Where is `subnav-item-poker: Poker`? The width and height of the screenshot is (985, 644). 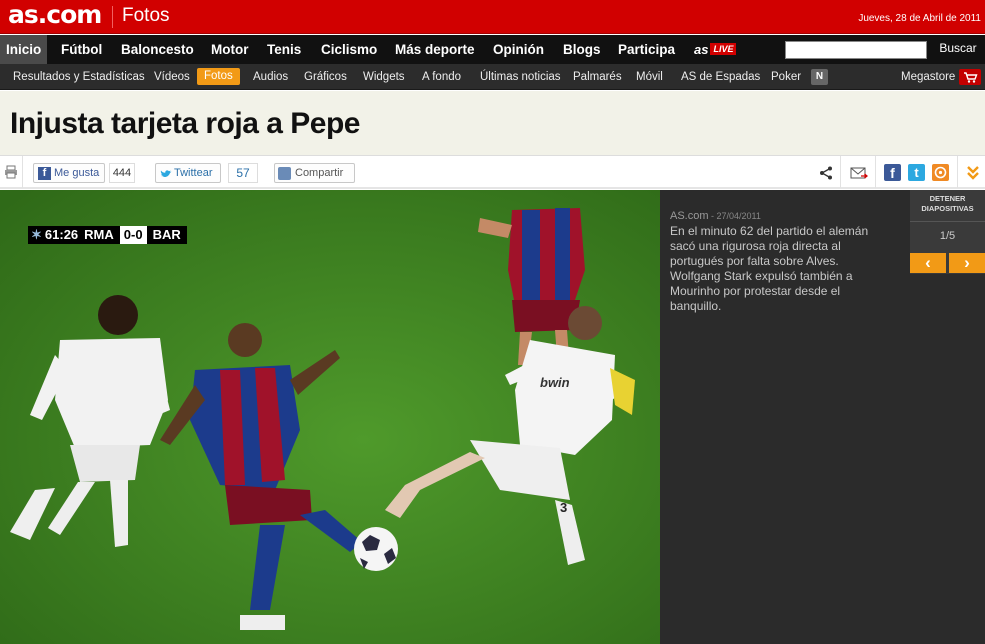
subnav-item-poker: Poker is located at coordinates (786, 77).